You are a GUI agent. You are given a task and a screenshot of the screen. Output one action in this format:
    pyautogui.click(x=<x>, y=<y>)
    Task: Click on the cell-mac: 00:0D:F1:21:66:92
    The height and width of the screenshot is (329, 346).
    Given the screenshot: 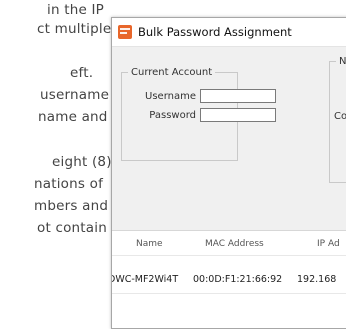 What is the action you would take?
    pyautogui.click(x=238, y=279)
    